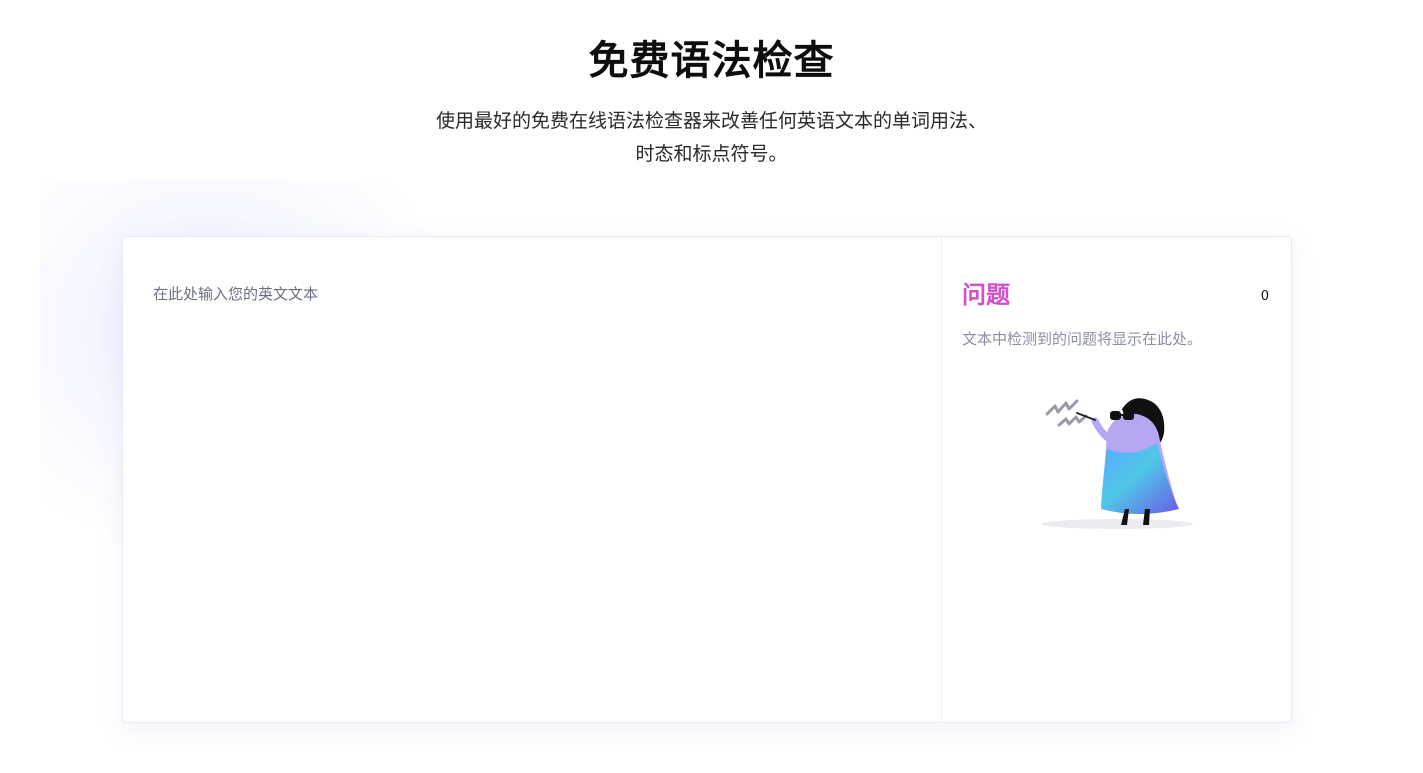 This screenshot has height=773, width=1423. What do you see at coordinates (711, 61) in the screenshot?
I see `page-title: 免费语法检查` at bounding box center [711, 61].